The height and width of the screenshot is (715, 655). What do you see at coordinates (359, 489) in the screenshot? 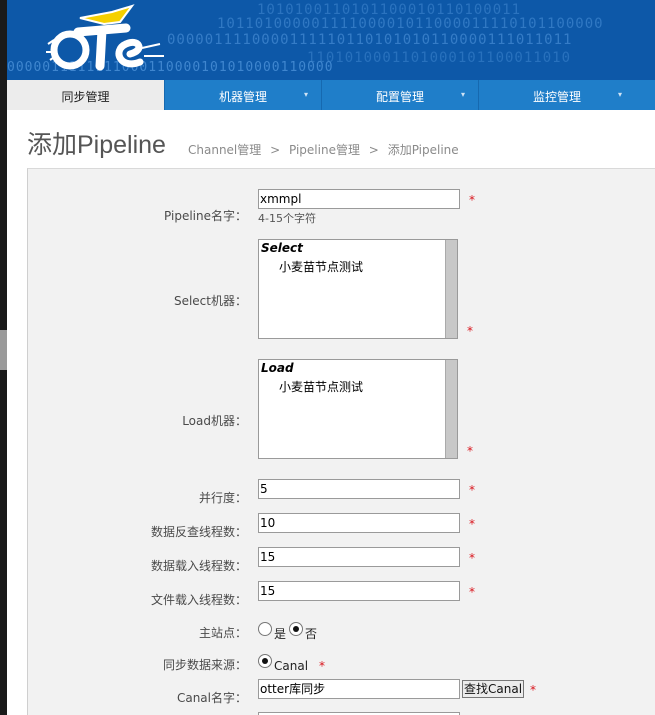
I see `parallelism-input: 5` at bounding box center [359, 489].